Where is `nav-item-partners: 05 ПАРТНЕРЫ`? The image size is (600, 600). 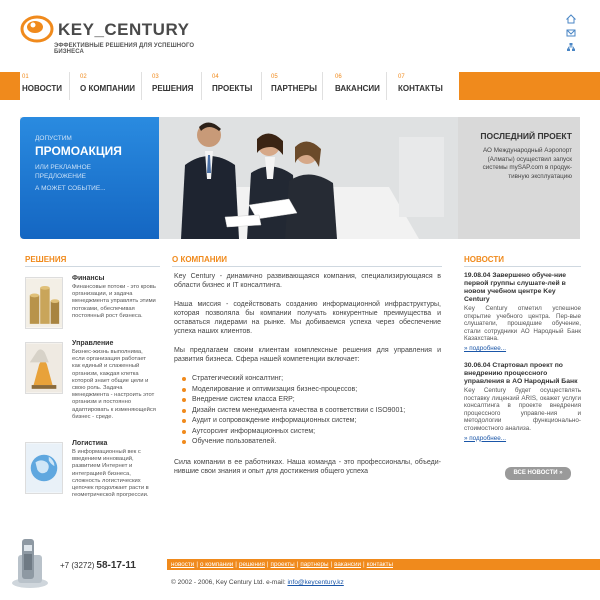
nav-item-partners: 05 ПАРТНЕРЫ is located at coordinates (297, 86).